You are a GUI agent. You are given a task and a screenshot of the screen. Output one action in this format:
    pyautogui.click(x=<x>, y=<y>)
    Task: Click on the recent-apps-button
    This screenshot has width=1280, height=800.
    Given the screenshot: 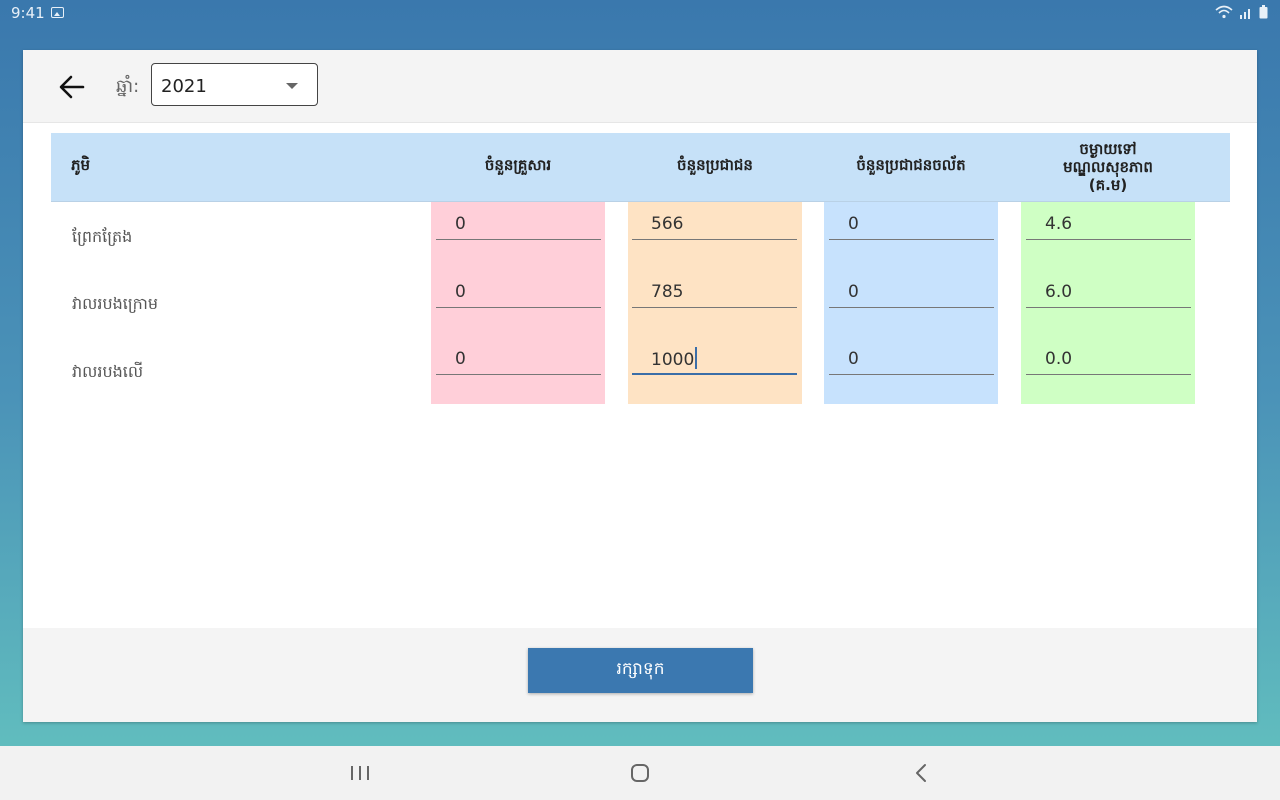 What is the action you would take?
    pyautogui.click(x=360, y=773)
    